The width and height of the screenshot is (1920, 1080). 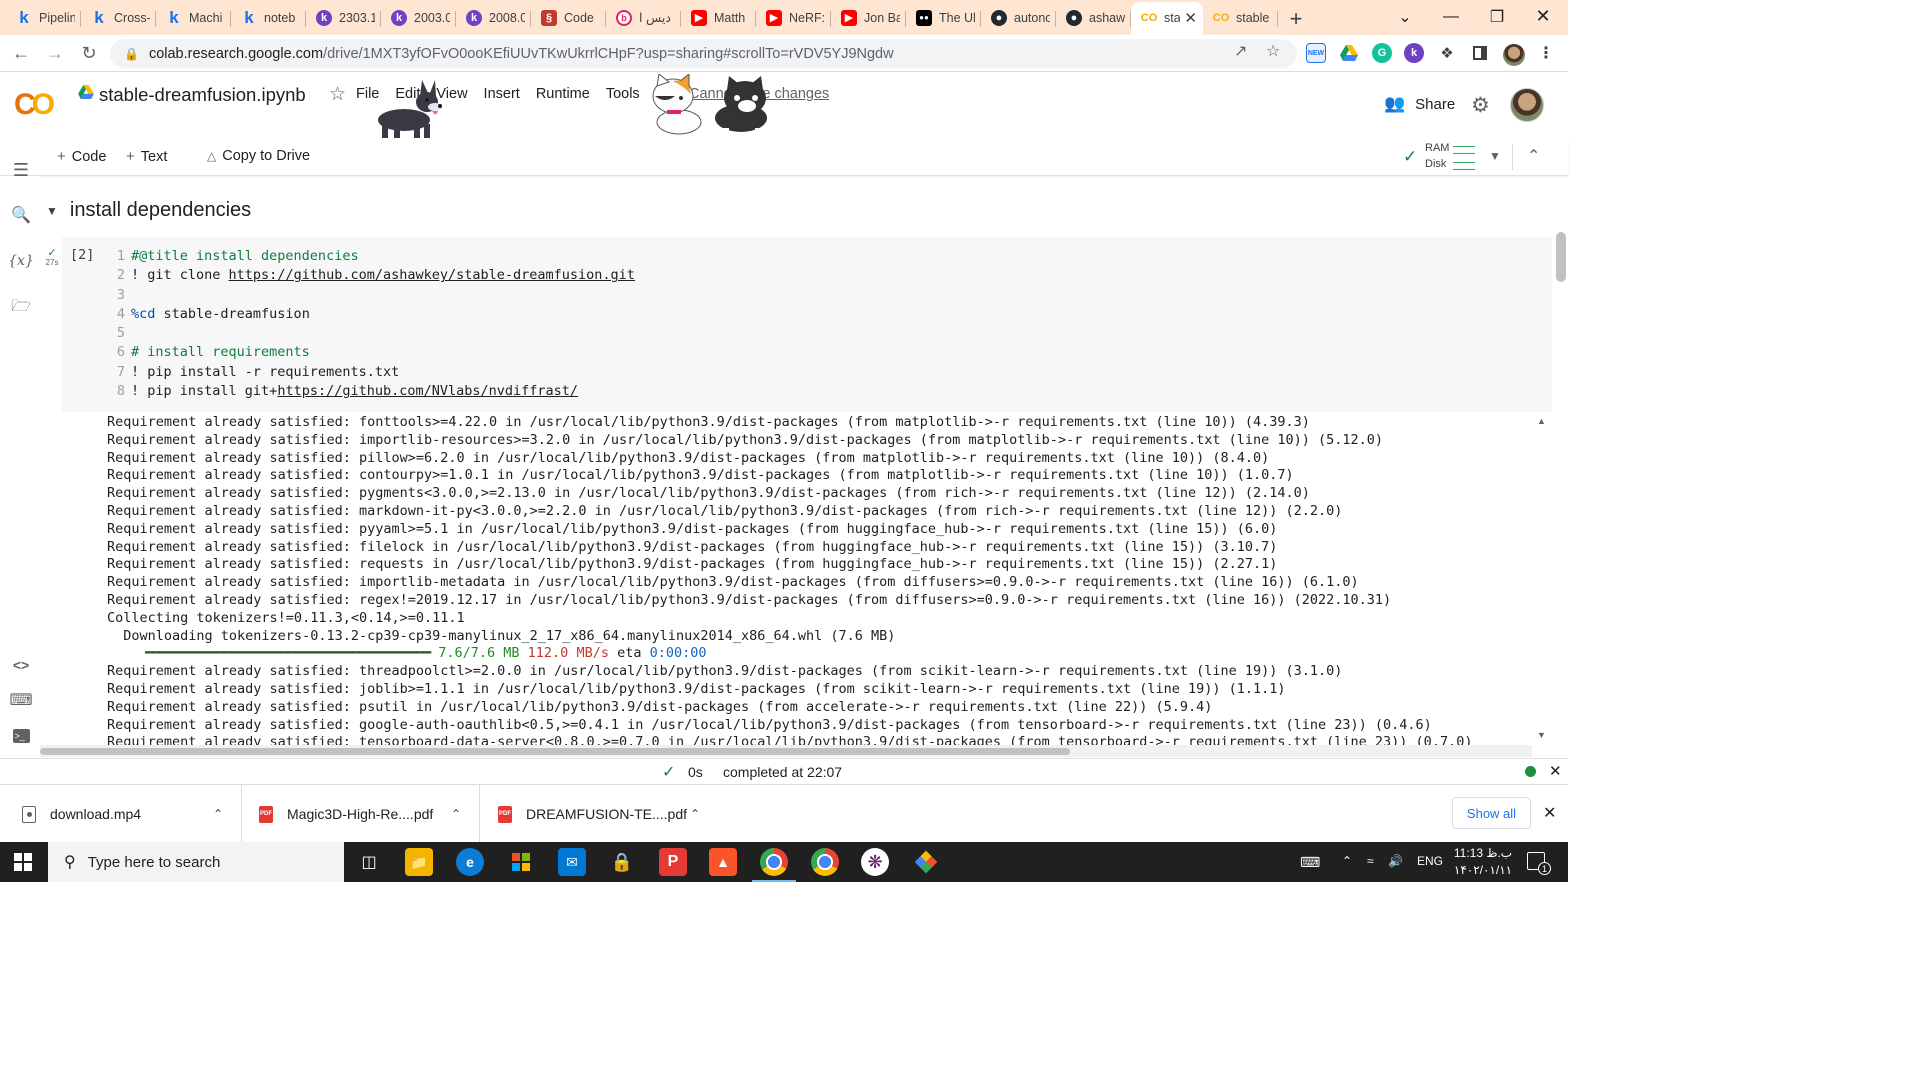 What do you see at coordinates (572, 862) in the screenshot?
I see `mail-icon: ✉` at bounding box center [572, 862].